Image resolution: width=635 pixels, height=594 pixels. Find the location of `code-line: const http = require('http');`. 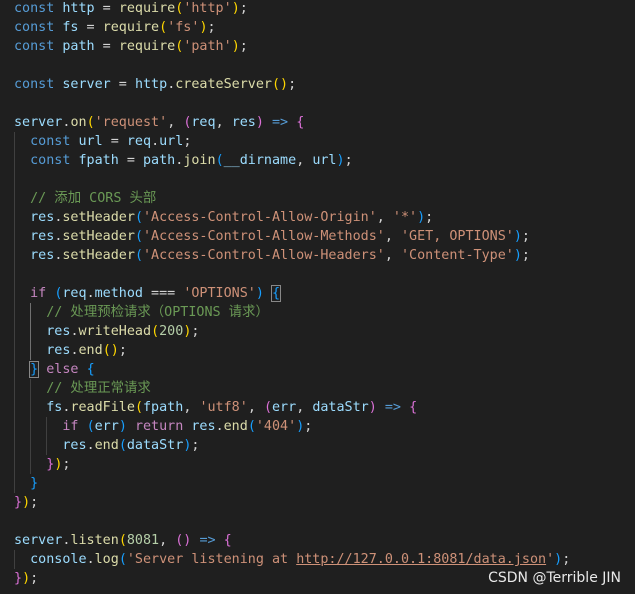

code-line: const http = require('http'); is located at coordinates (131, 9).